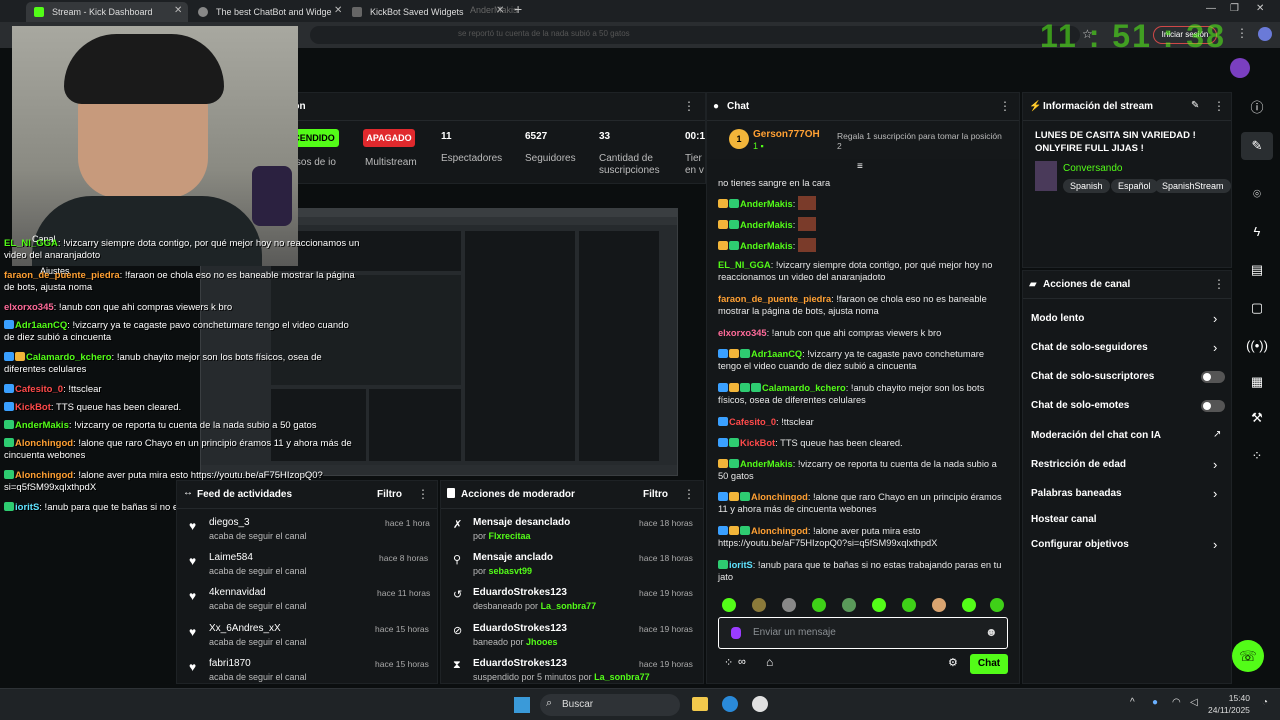 The image size is (1280, 720). What do you see at coordinates (1132, 702) in the screenshot?
I see `chevron-up-icon: ^` at bounding box center [1132, 702].